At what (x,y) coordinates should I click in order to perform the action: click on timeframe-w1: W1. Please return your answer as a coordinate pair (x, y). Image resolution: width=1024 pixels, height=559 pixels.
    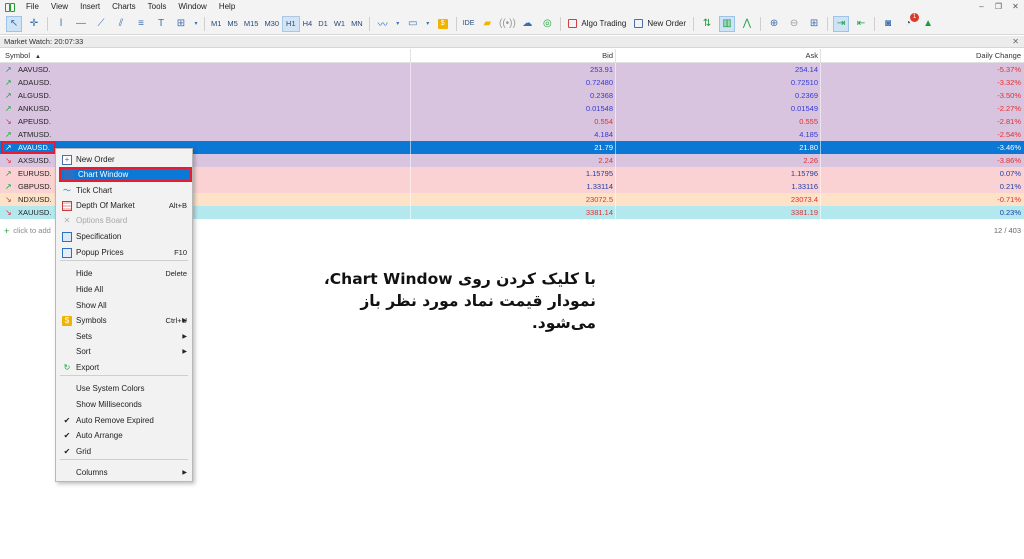
    Looking at the image, I should click on (339, 24).